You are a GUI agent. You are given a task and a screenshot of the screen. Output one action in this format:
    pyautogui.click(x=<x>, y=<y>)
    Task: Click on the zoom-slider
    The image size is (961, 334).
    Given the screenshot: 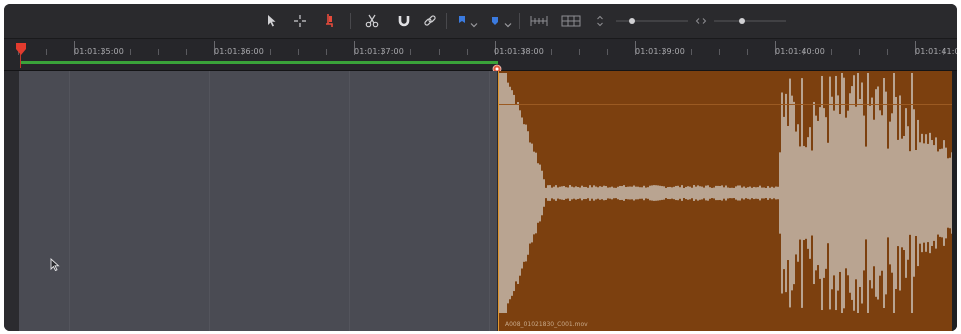 What is the action you would take?
    pyautogui.click(x=652, y=21)
    